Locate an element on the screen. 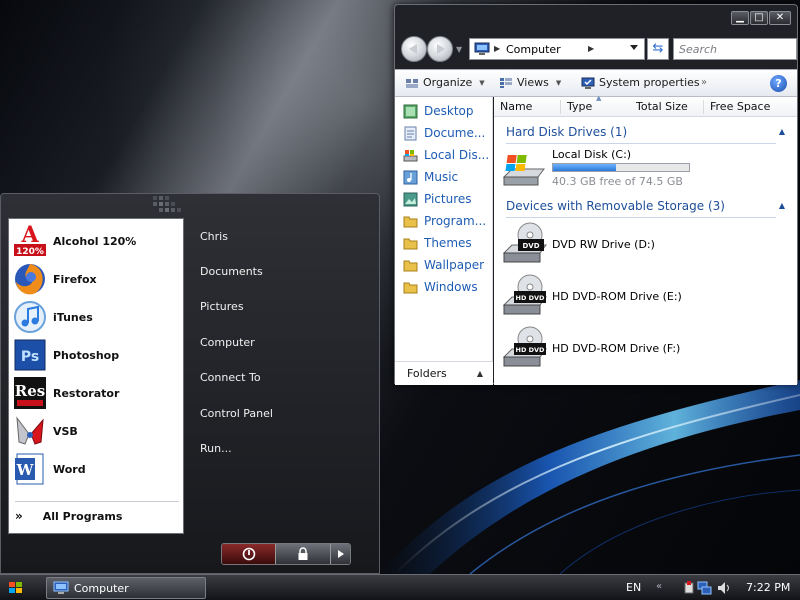 The height and width of the screenshot is (600, 800). hd-dvd-badge: HD DVD is located at coordinates (531, 350).